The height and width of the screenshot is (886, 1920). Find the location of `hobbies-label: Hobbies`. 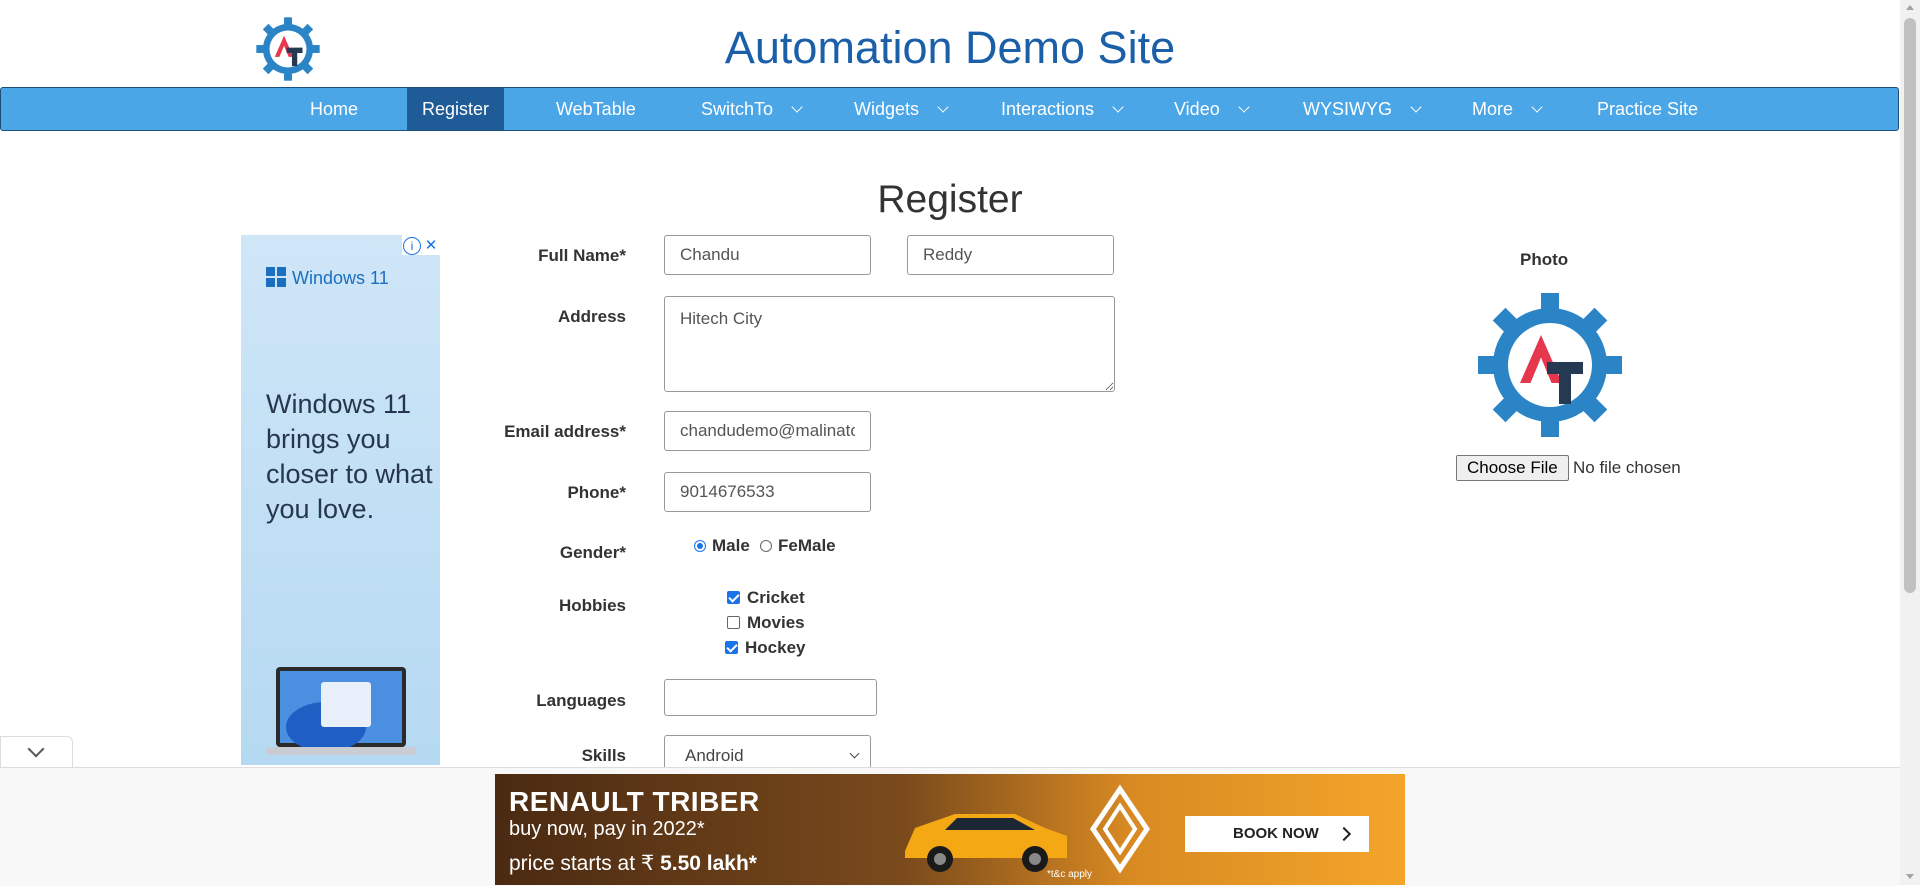

hobbies-label: Hobbies is located at coordinates (592, 605).